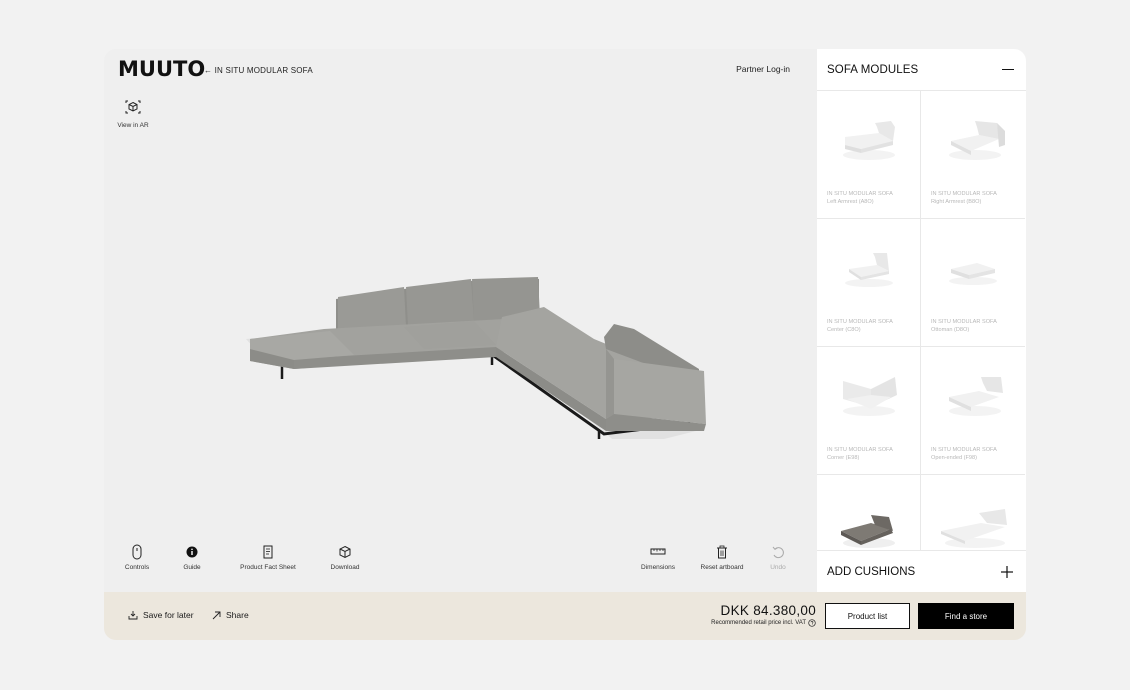  I want to click on module-variant: Center (C8O), so click(844, 330).